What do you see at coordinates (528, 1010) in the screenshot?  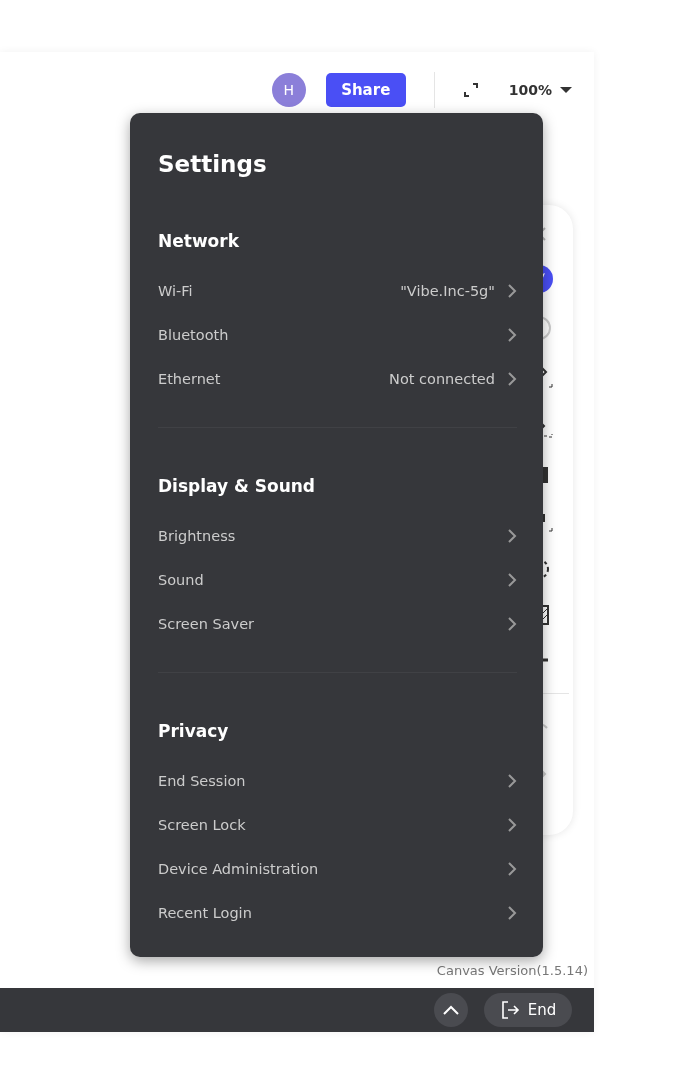 I see `end-button: End` at bounding box center [528, 1010].